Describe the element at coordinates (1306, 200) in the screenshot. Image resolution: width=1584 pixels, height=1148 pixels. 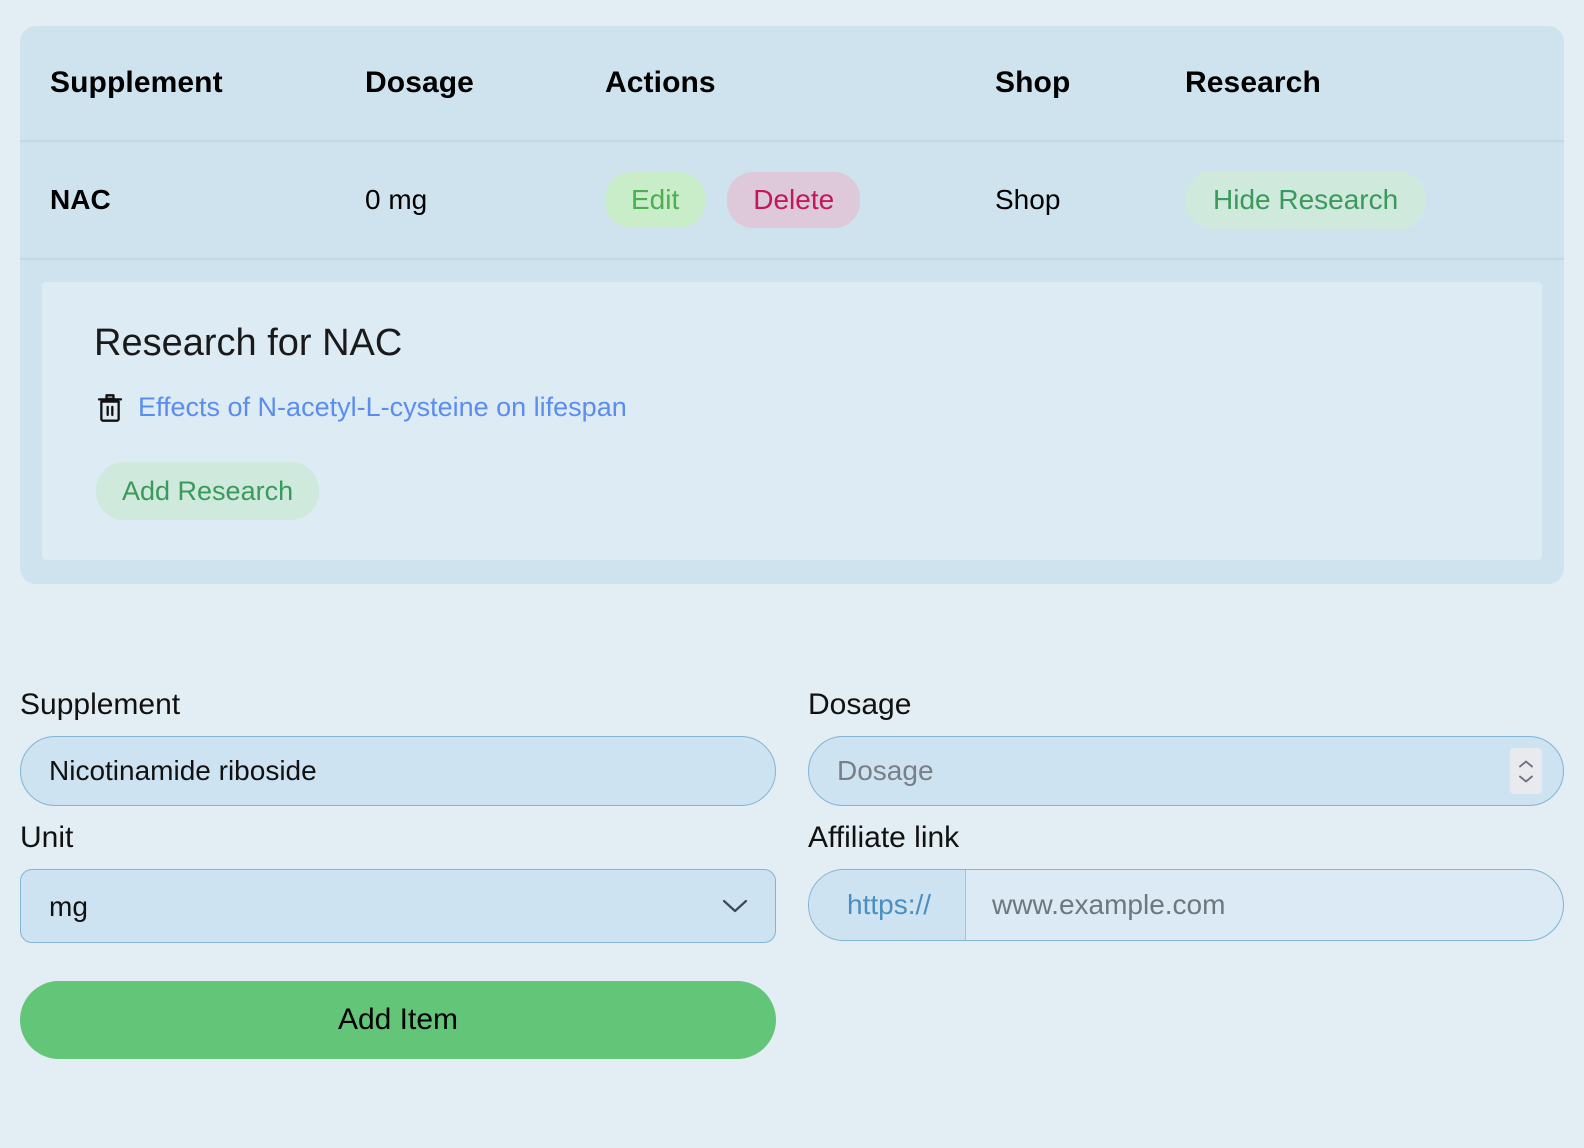
I see `hide-research-button: Hide Research` at that location.